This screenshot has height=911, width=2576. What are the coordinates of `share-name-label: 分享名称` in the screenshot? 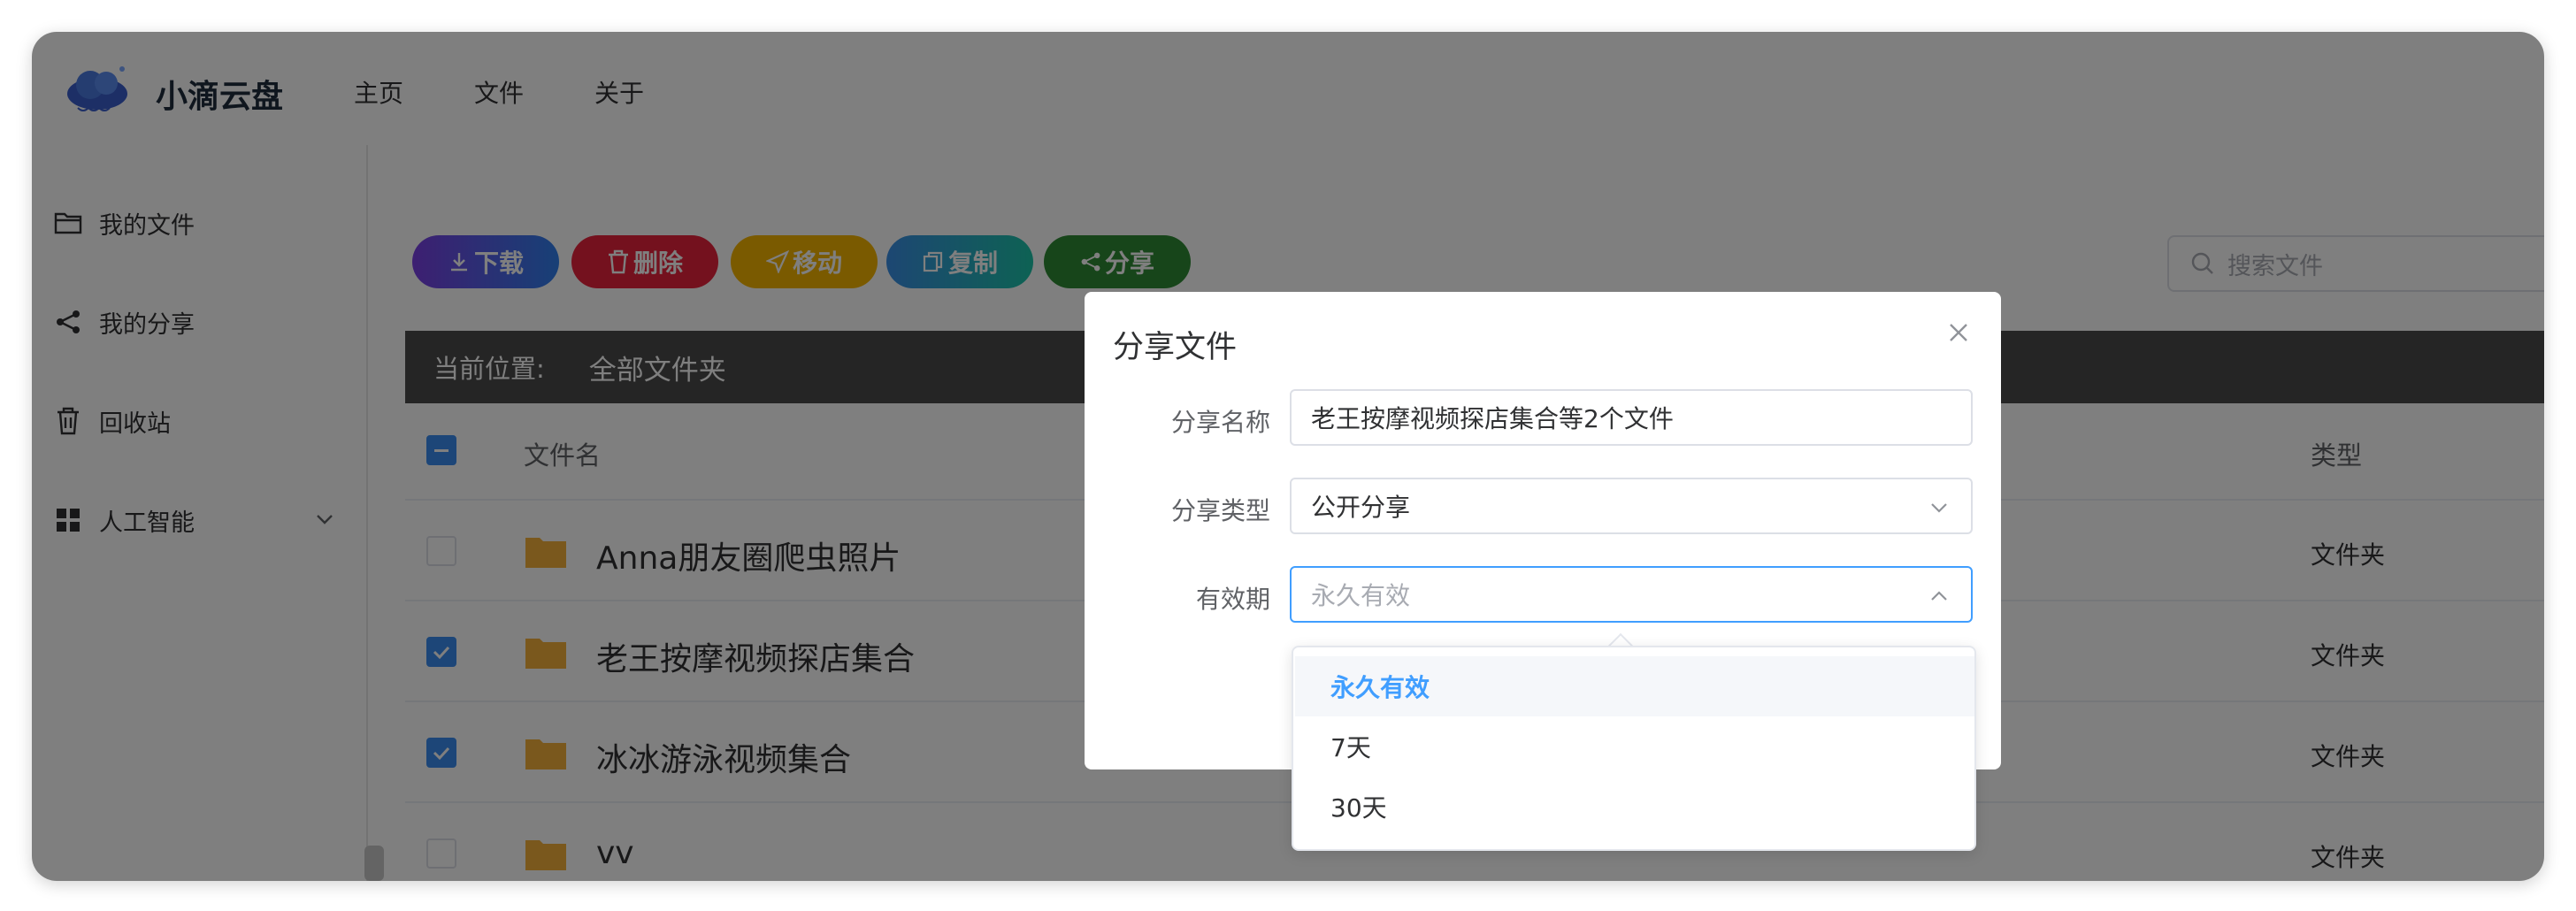 It's located at (1220, 422).